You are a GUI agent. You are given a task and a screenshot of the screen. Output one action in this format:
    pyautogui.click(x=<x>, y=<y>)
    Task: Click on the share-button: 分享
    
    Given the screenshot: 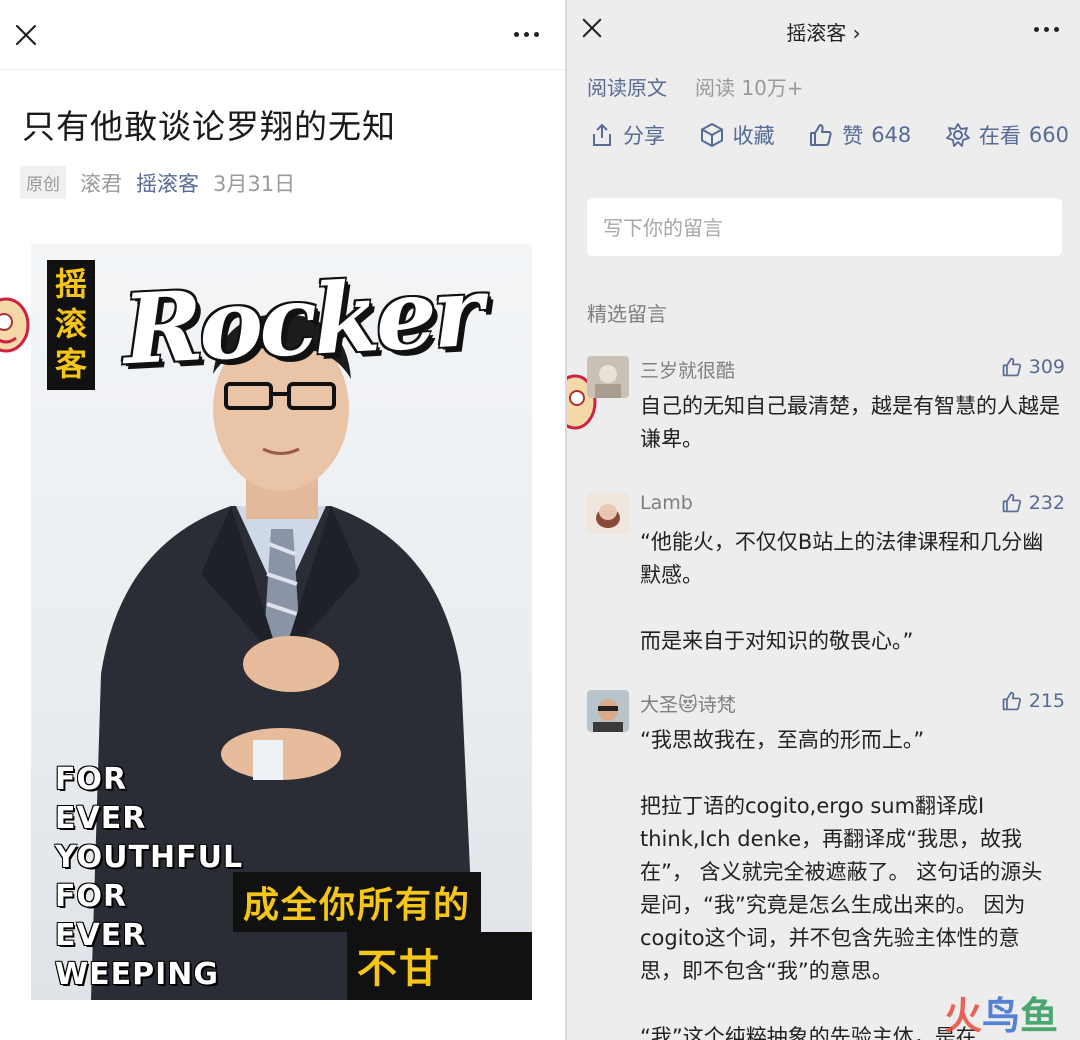 What is the action you would take?
    pyautogui.click(x=627, y=135)
    